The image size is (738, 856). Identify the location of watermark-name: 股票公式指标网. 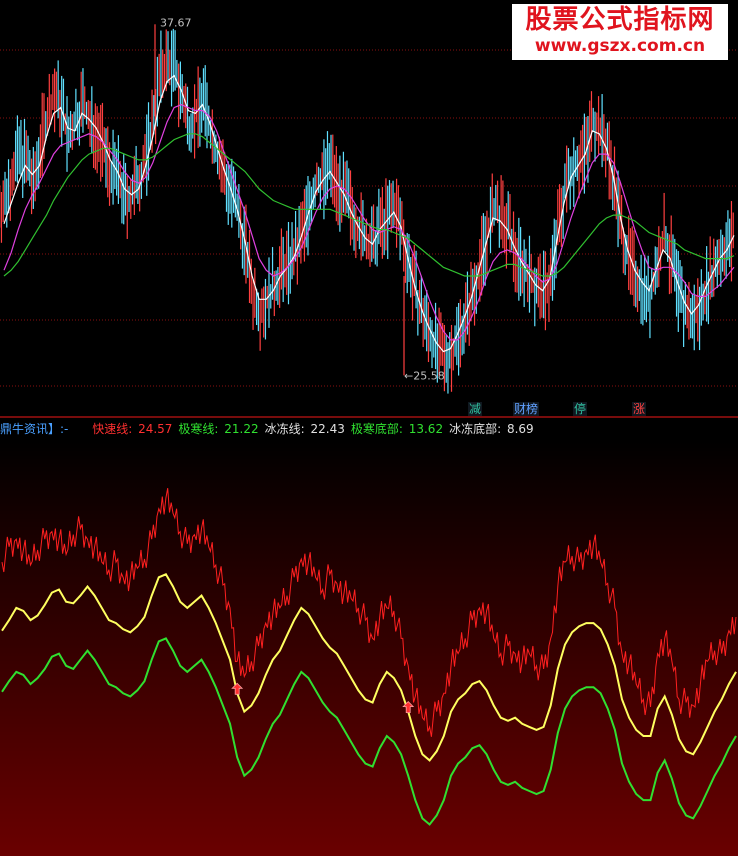
(620, 20).